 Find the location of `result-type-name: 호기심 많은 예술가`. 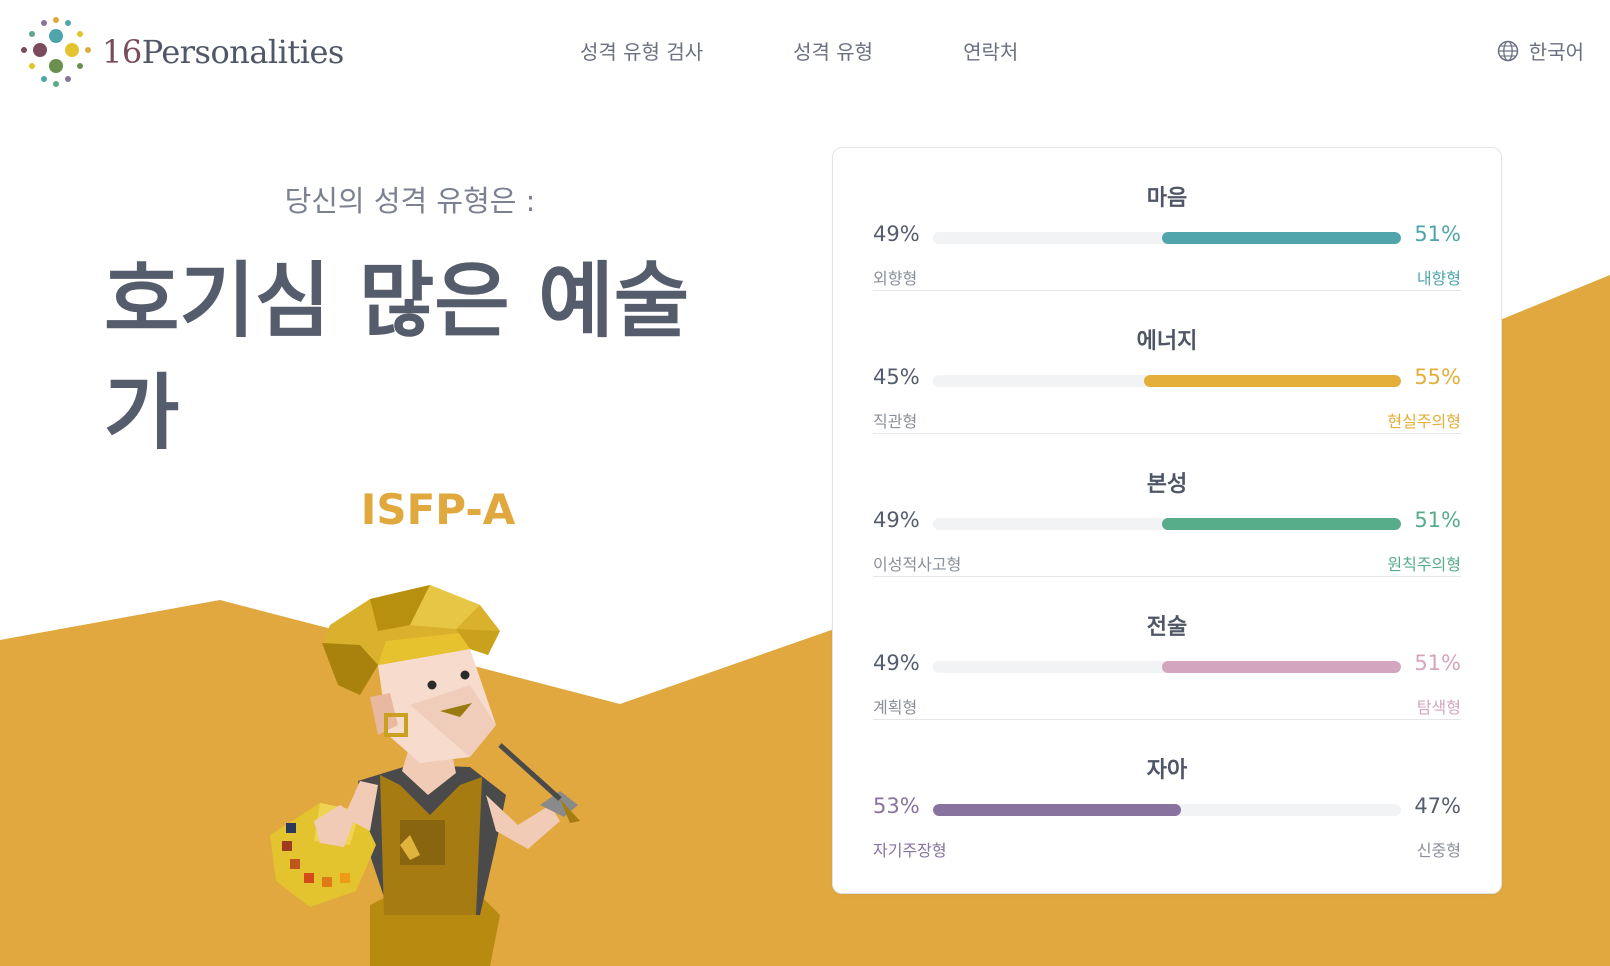

result-type-name: 호기심 많은 예술가 is located at coordinates (397, 357).